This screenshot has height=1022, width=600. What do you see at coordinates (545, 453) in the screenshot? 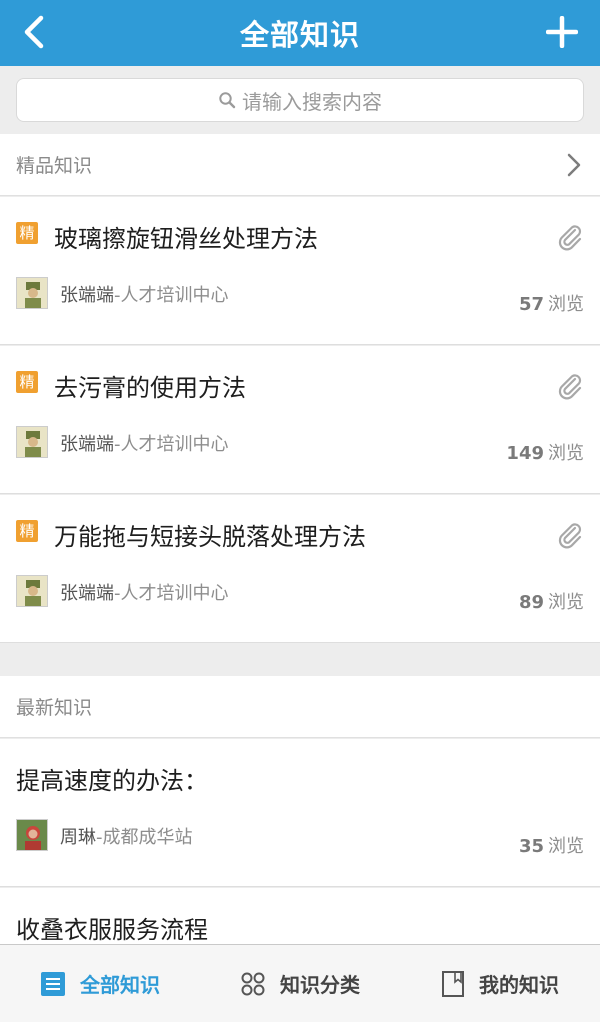
I see `view-count: 149 浏览` at bounding box center [545, 453].